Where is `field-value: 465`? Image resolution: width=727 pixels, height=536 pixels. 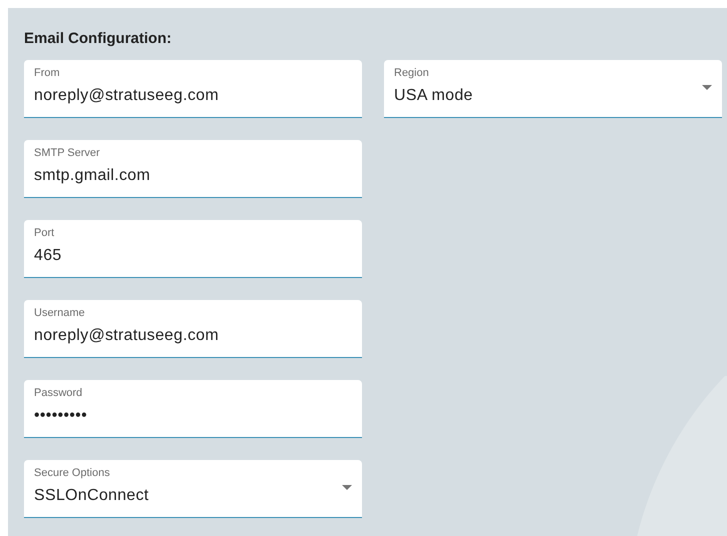
field-value: 465 is located at coordinates (48, 256).